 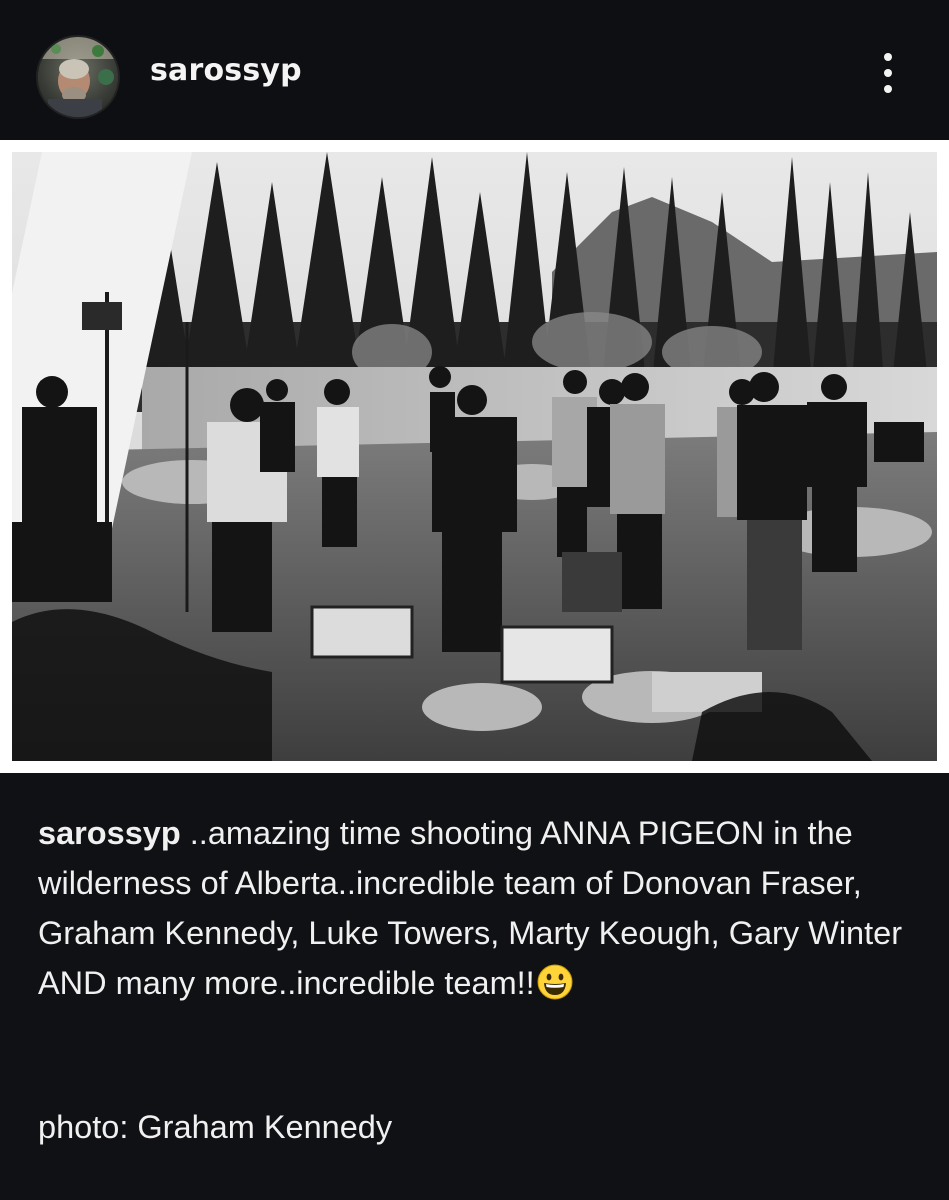 I want to click on more-vertical-icon, so click(x=888, y=73).